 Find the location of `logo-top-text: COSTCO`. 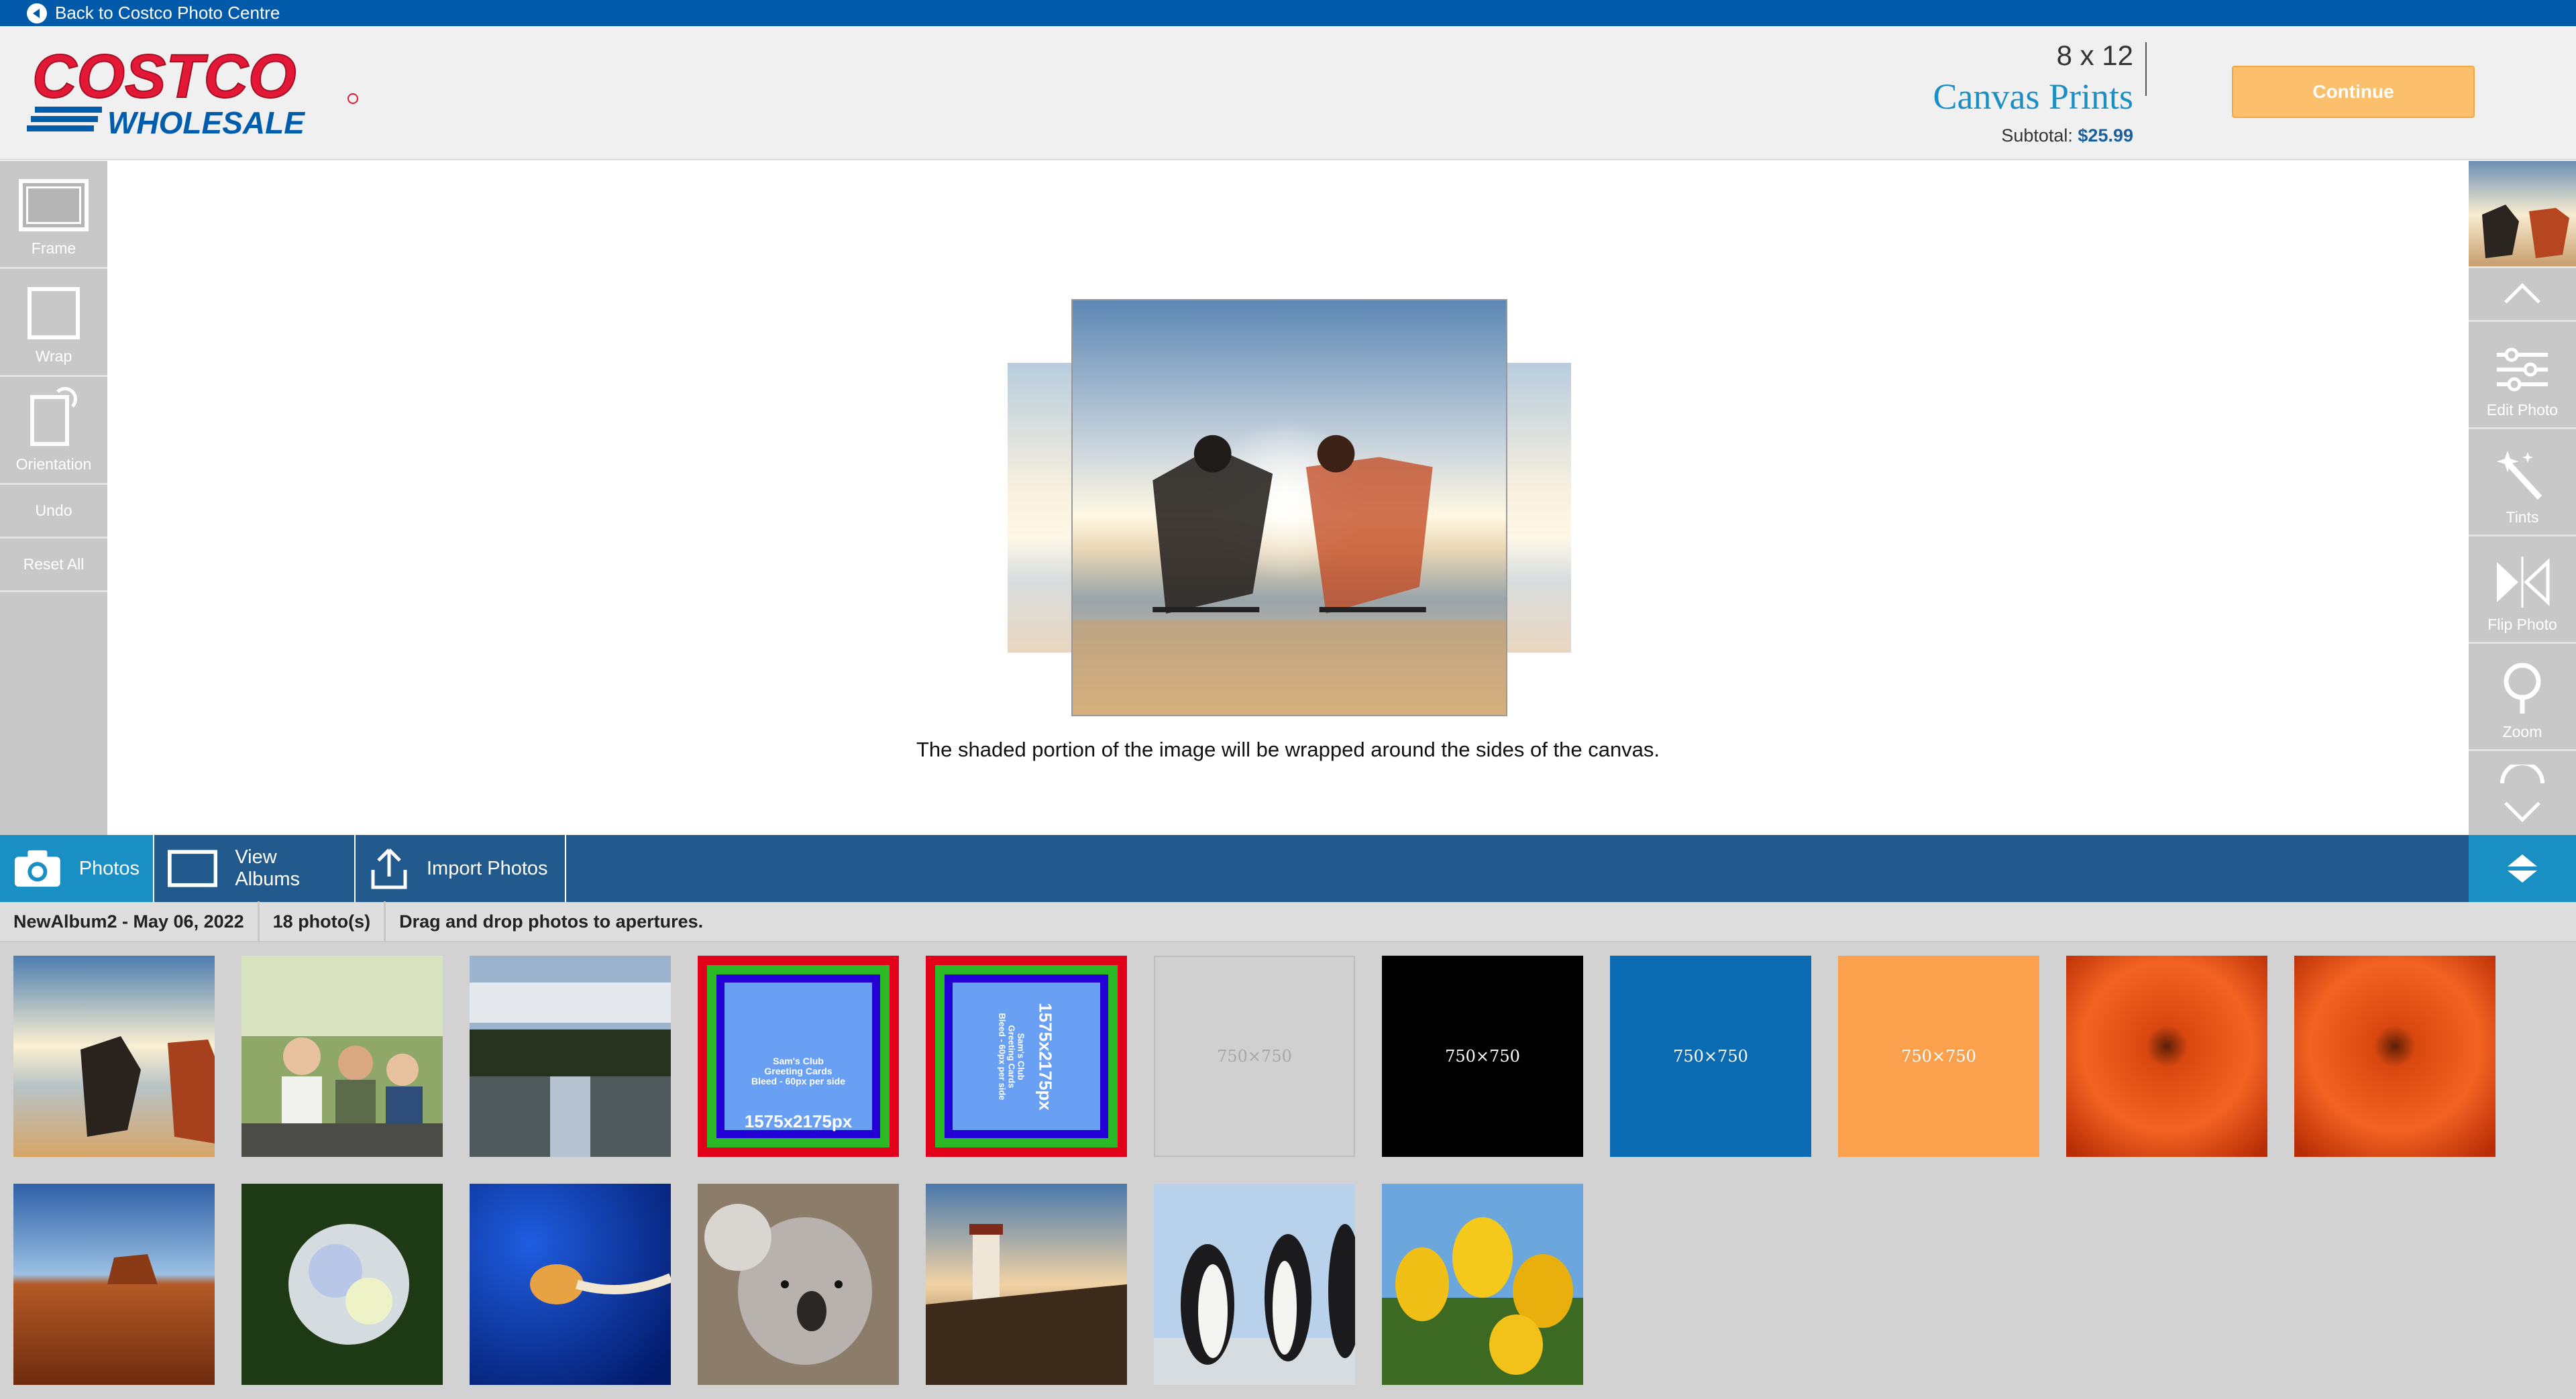

logo-top-text: COSTCO is located at coordinates (164, 78).